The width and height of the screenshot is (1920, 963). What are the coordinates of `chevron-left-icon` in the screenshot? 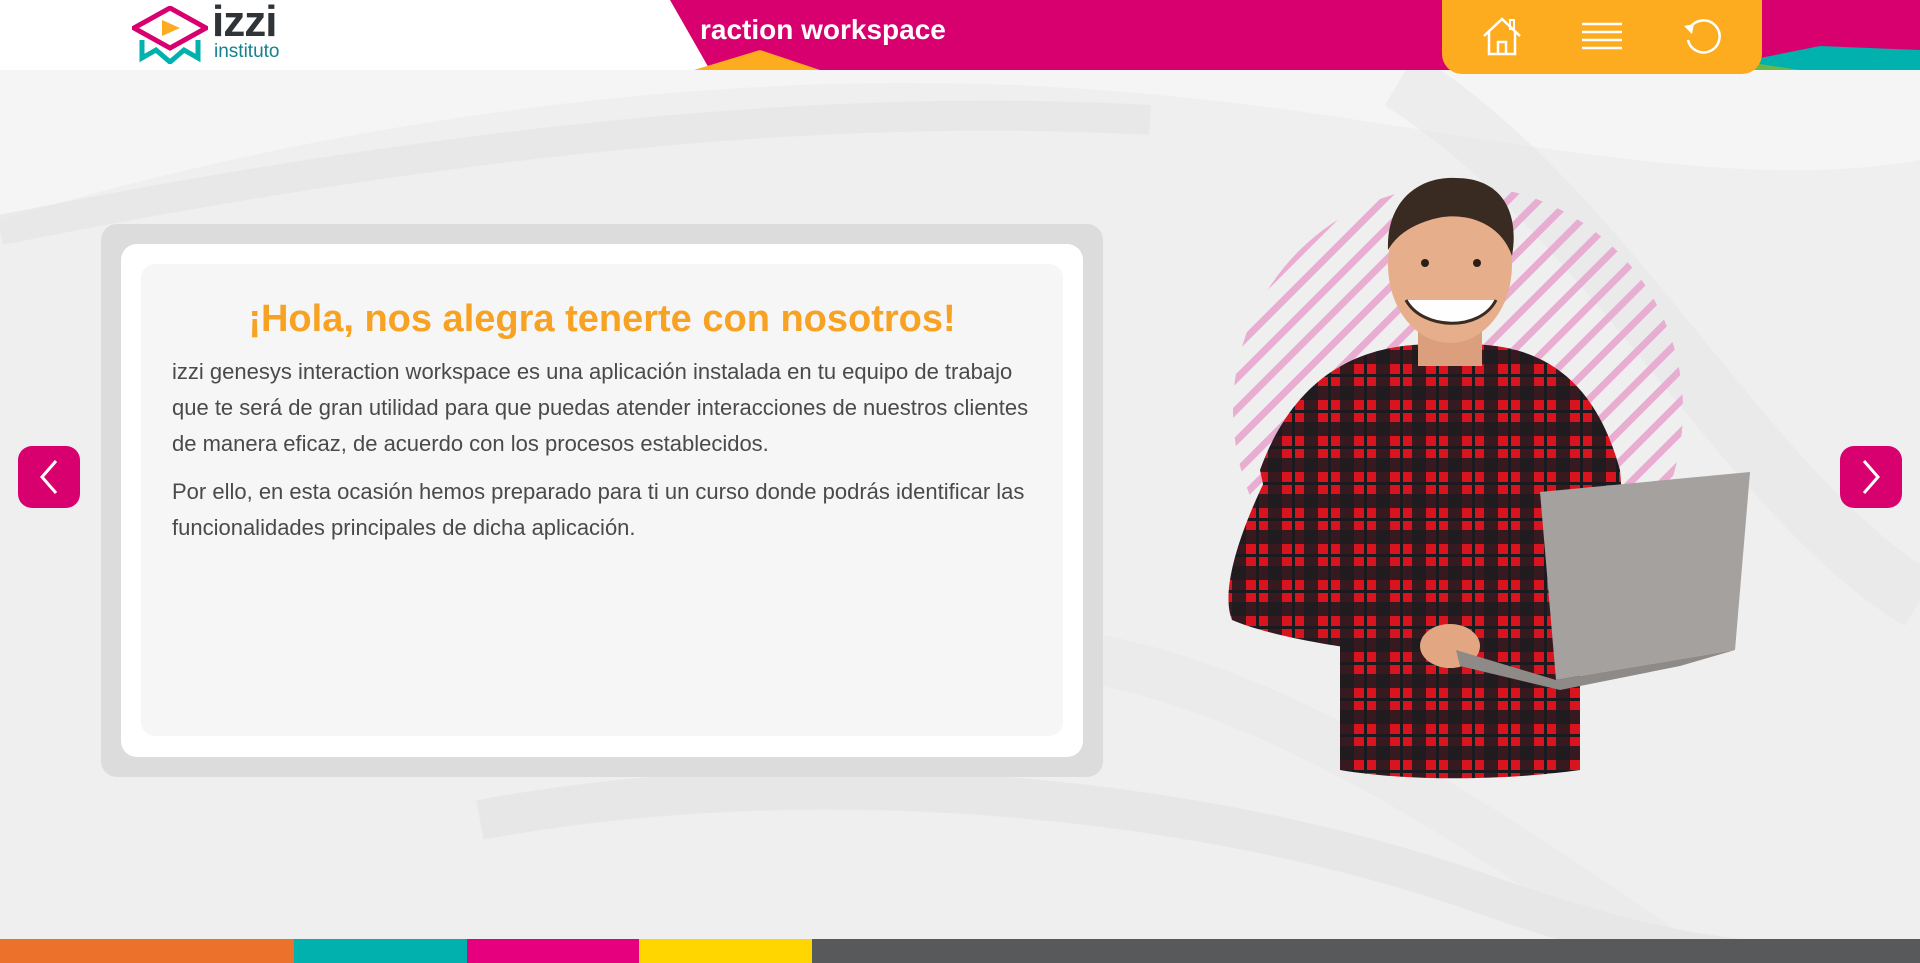 It's located at (49, 477).